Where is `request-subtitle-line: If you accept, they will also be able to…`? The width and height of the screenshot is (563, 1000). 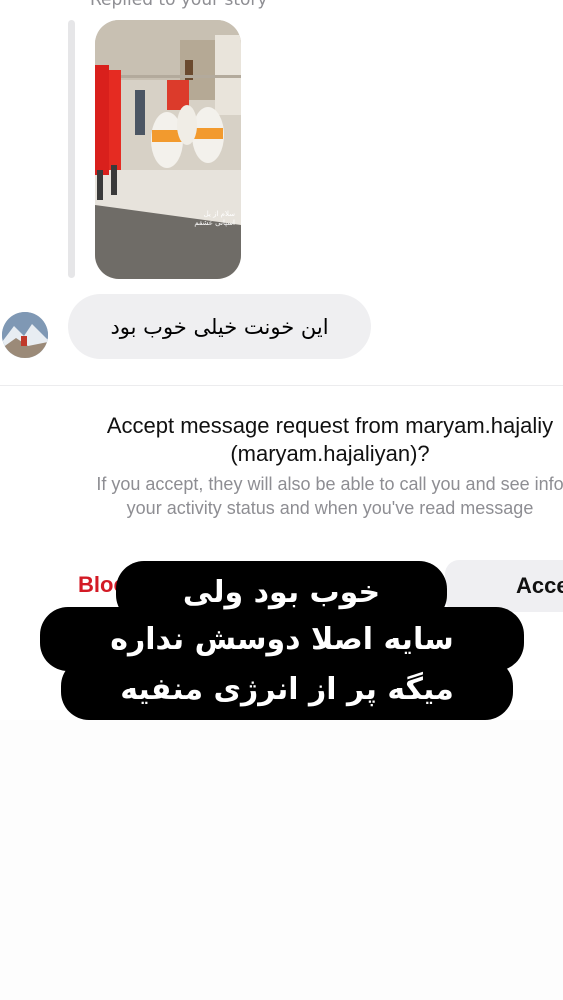
request-subtitle-line: If you accept, they will also be able to… is located at coordinates (329, 484).